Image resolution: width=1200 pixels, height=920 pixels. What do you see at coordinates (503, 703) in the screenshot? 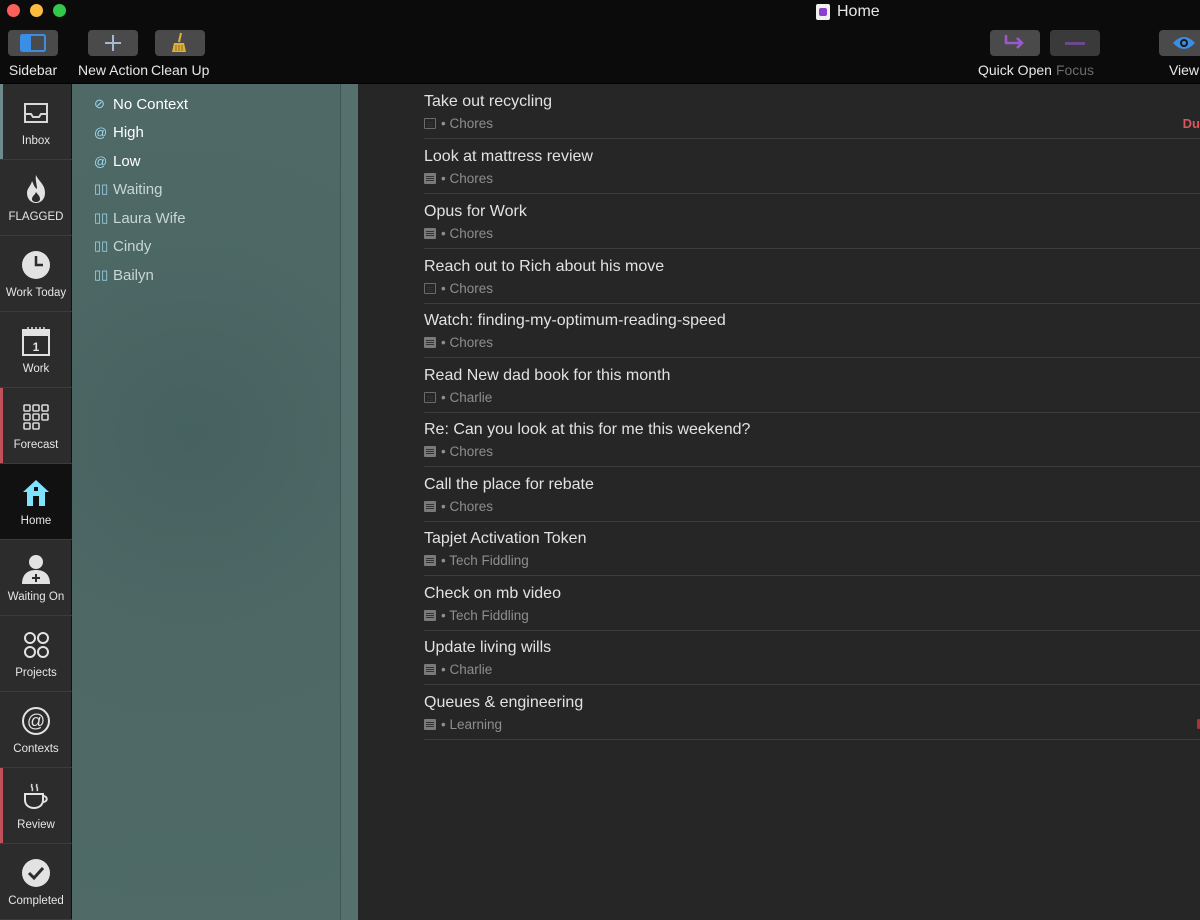
I see `action-title: Queues & engineering` at bounding box center [503, 703].